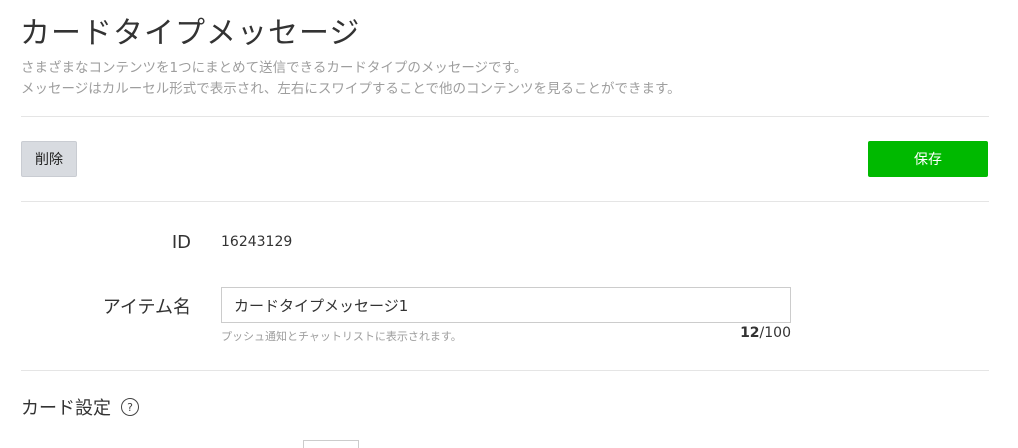  I want to click on char-count-max: /100, so click(775, 333).